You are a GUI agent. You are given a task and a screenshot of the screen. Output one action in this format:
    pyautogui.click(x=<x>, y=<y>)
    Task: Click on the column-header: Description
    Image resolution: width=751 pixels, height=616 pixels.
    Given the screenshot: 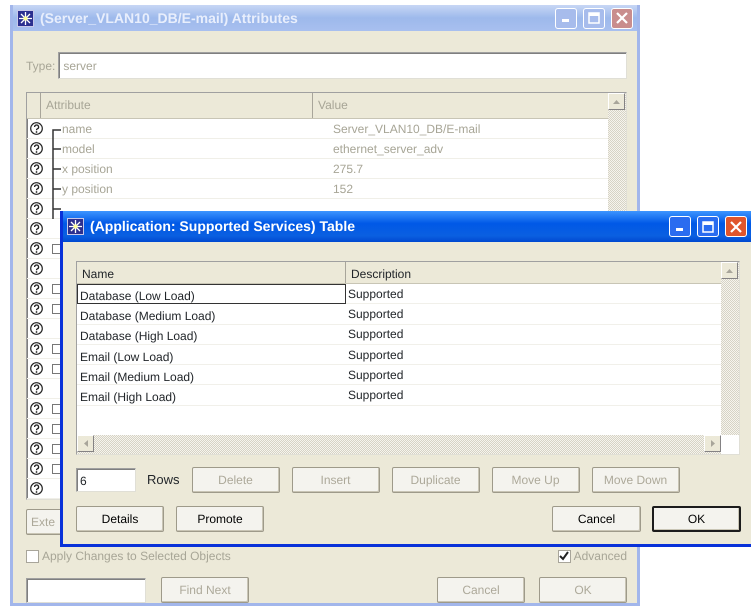 What is the action you would take?
    pyautogui.click(x=533, y=272)
    